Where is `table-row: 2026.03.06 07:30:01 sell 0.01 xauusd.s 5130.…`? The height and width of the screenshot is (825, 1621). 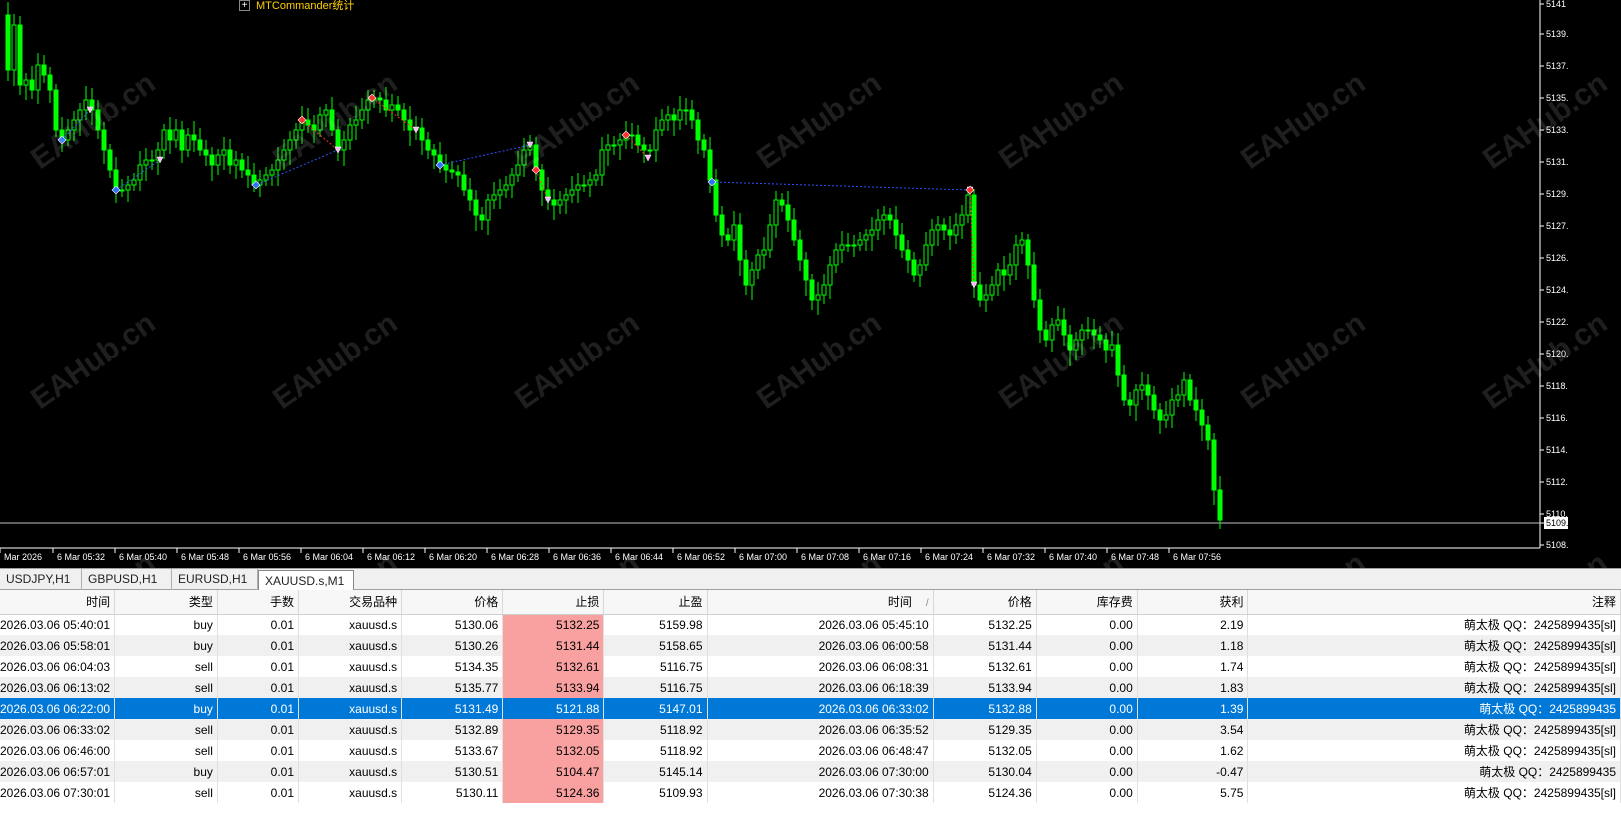
table-row: 2026.03.06 07:30:01 sell 0.01 xauusd.s 5130.… is located at coordinates (810, 792).